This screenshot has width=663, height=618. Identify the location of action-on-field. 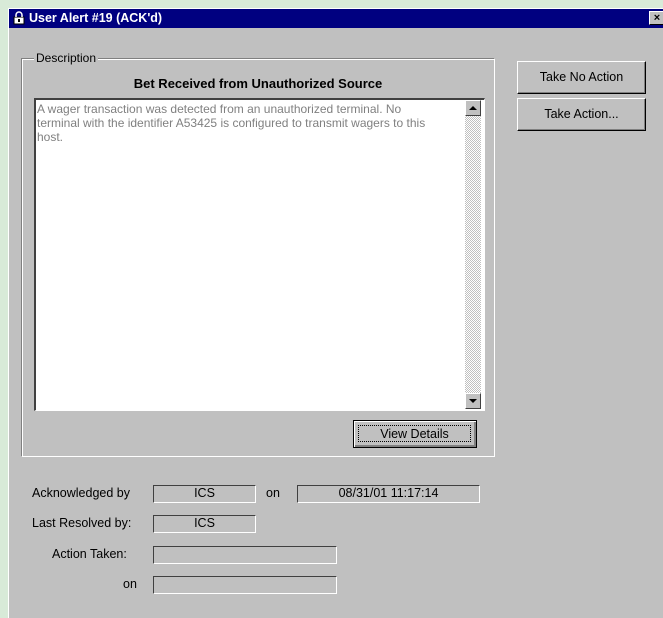
(245, 585).